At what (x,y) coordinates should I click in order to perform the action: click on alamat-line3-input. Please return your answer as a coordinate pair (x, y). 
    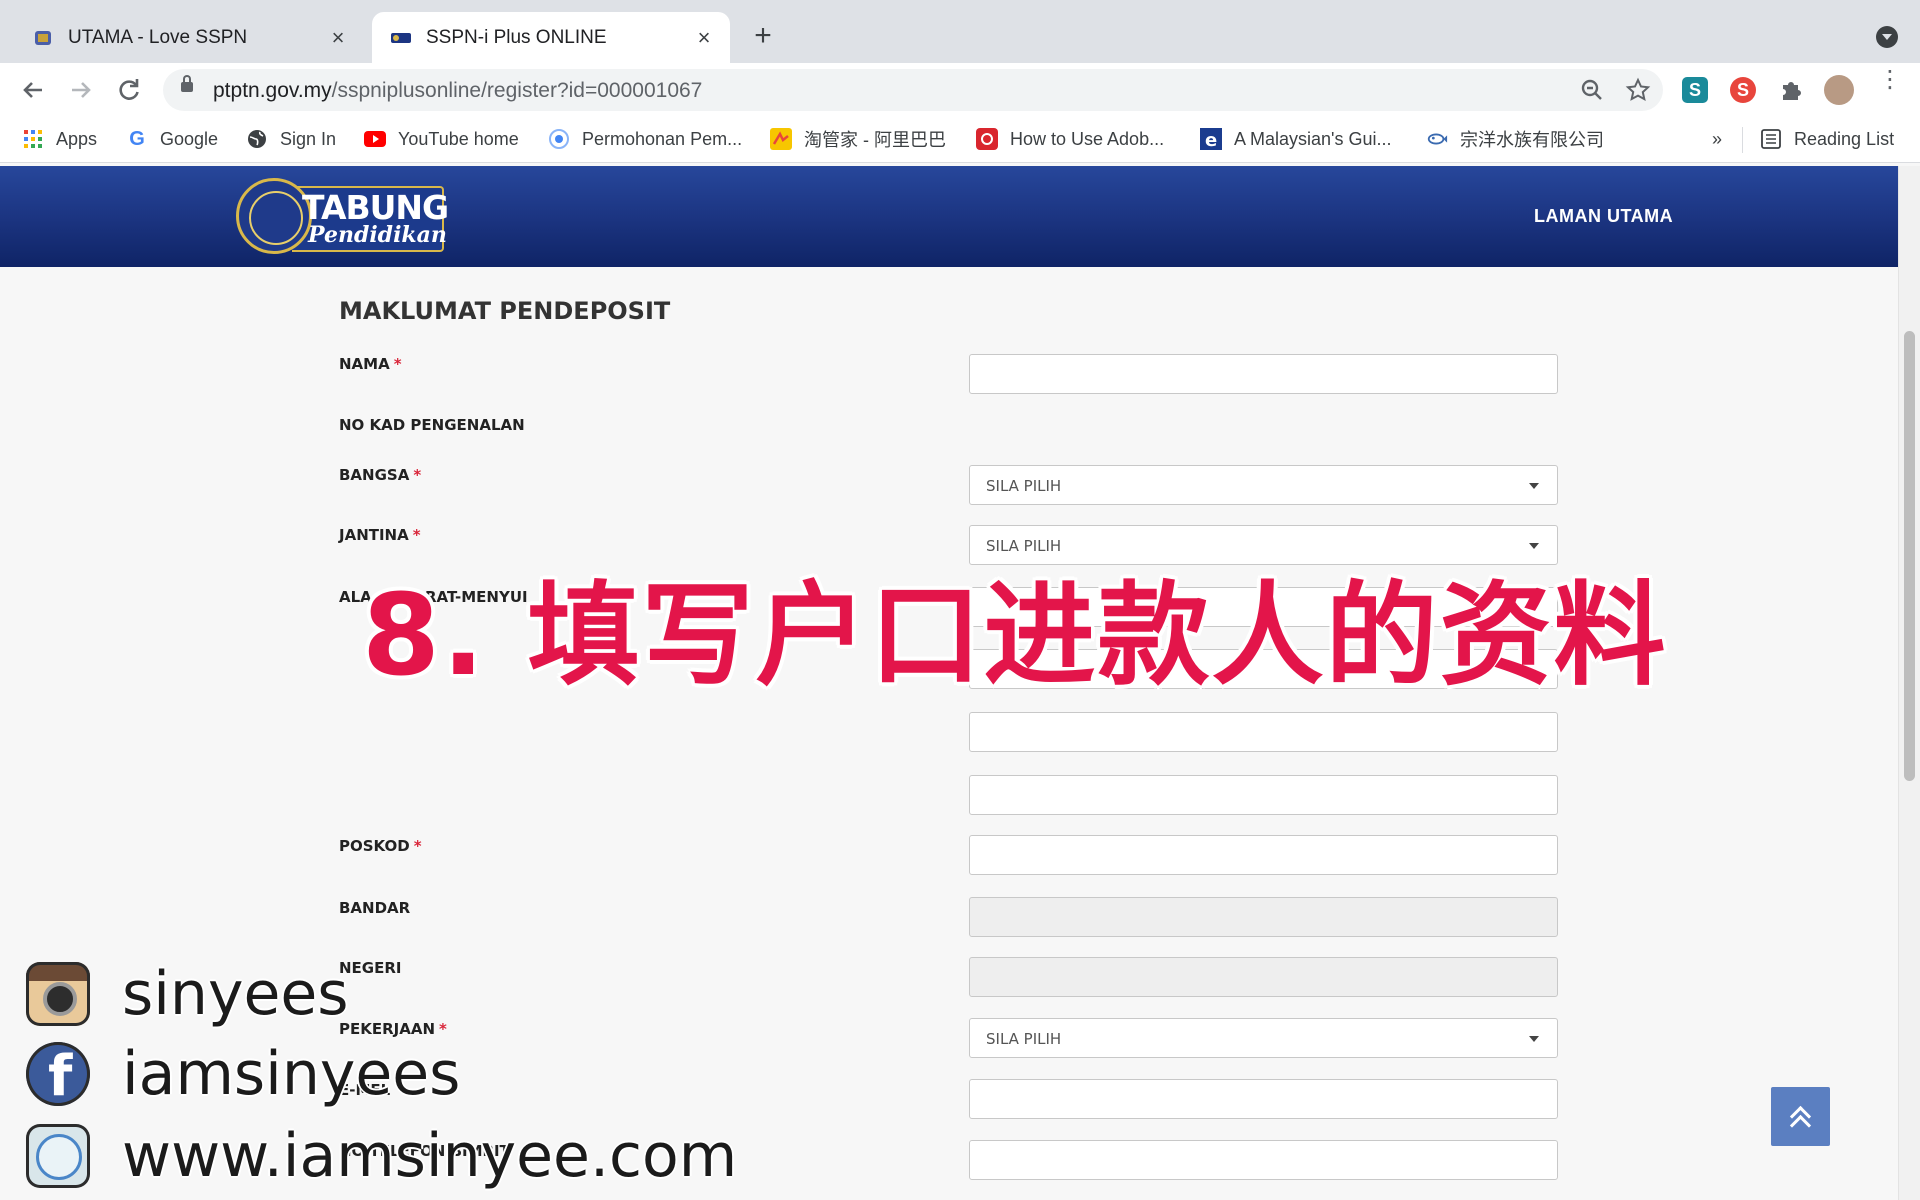
    Looking at the image, I should click on (1263, 732).